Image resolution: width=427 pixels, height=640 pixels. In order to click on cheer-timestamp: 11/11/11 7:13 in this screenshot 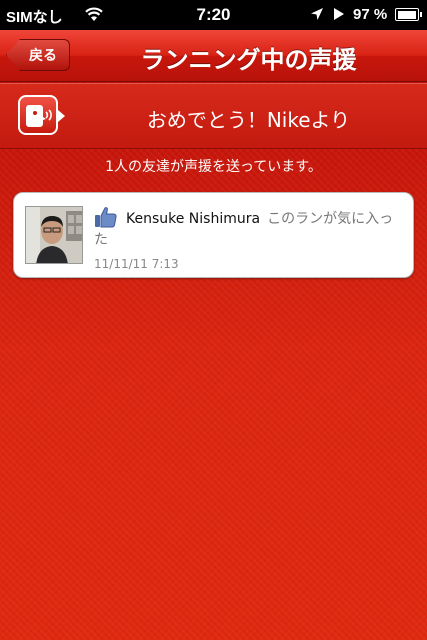, I will do `click(136, 264)`.